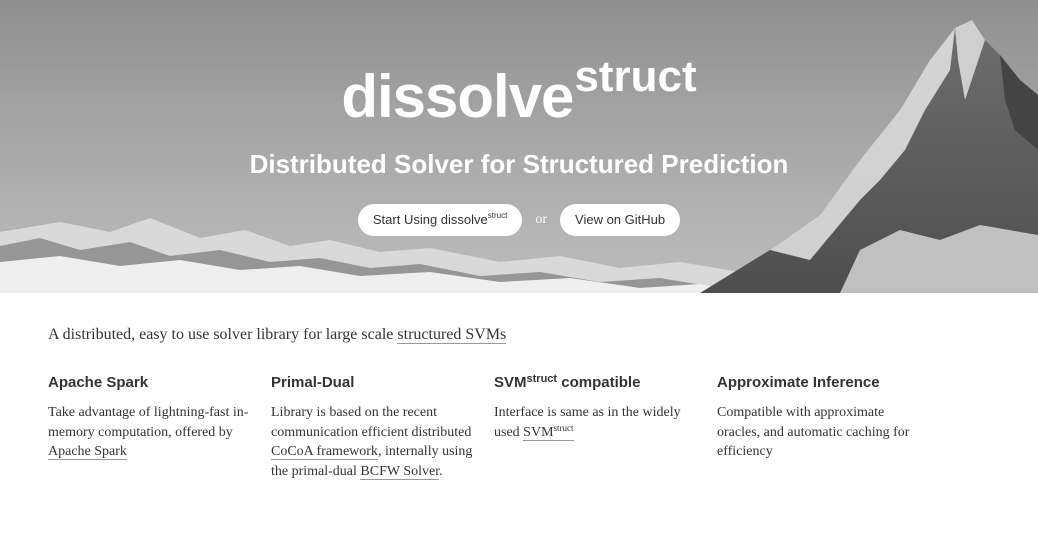  What do you see at coordinates (324, 452) in the screenshot?
I see `cocoa-framework-link: CoCoA framework` at bounding box center [324, 452].